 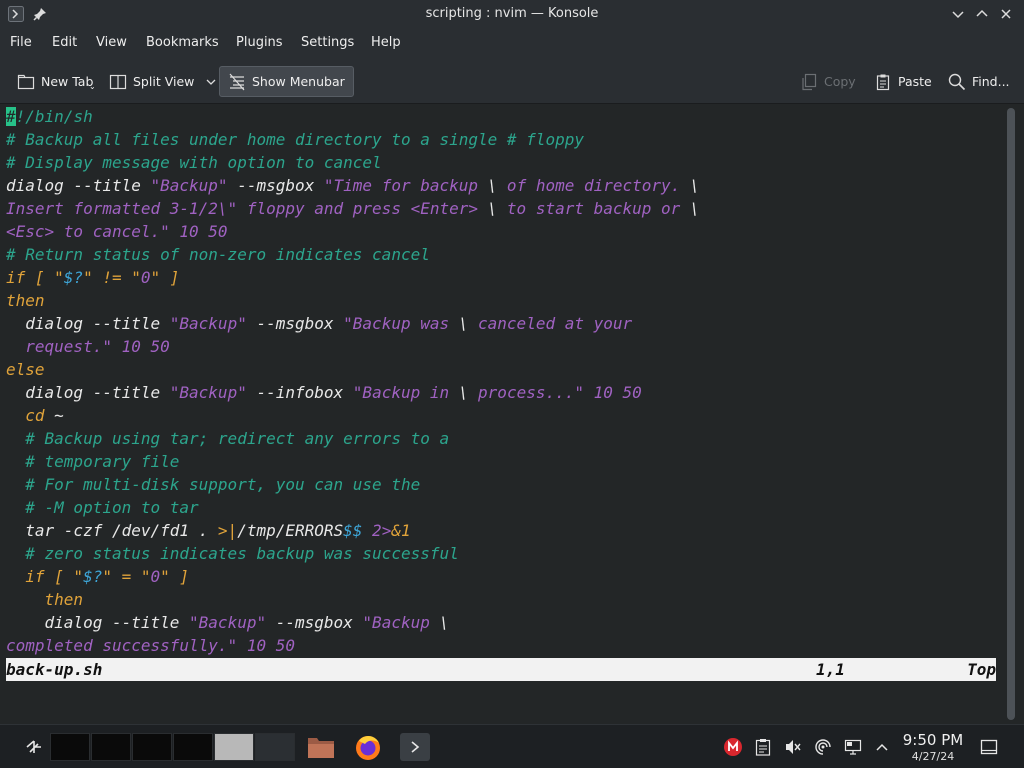 What do you see at coordinates (793, 747) in the screenshot?
I see `volume-muted-icon` at bounding box center [793, 747].